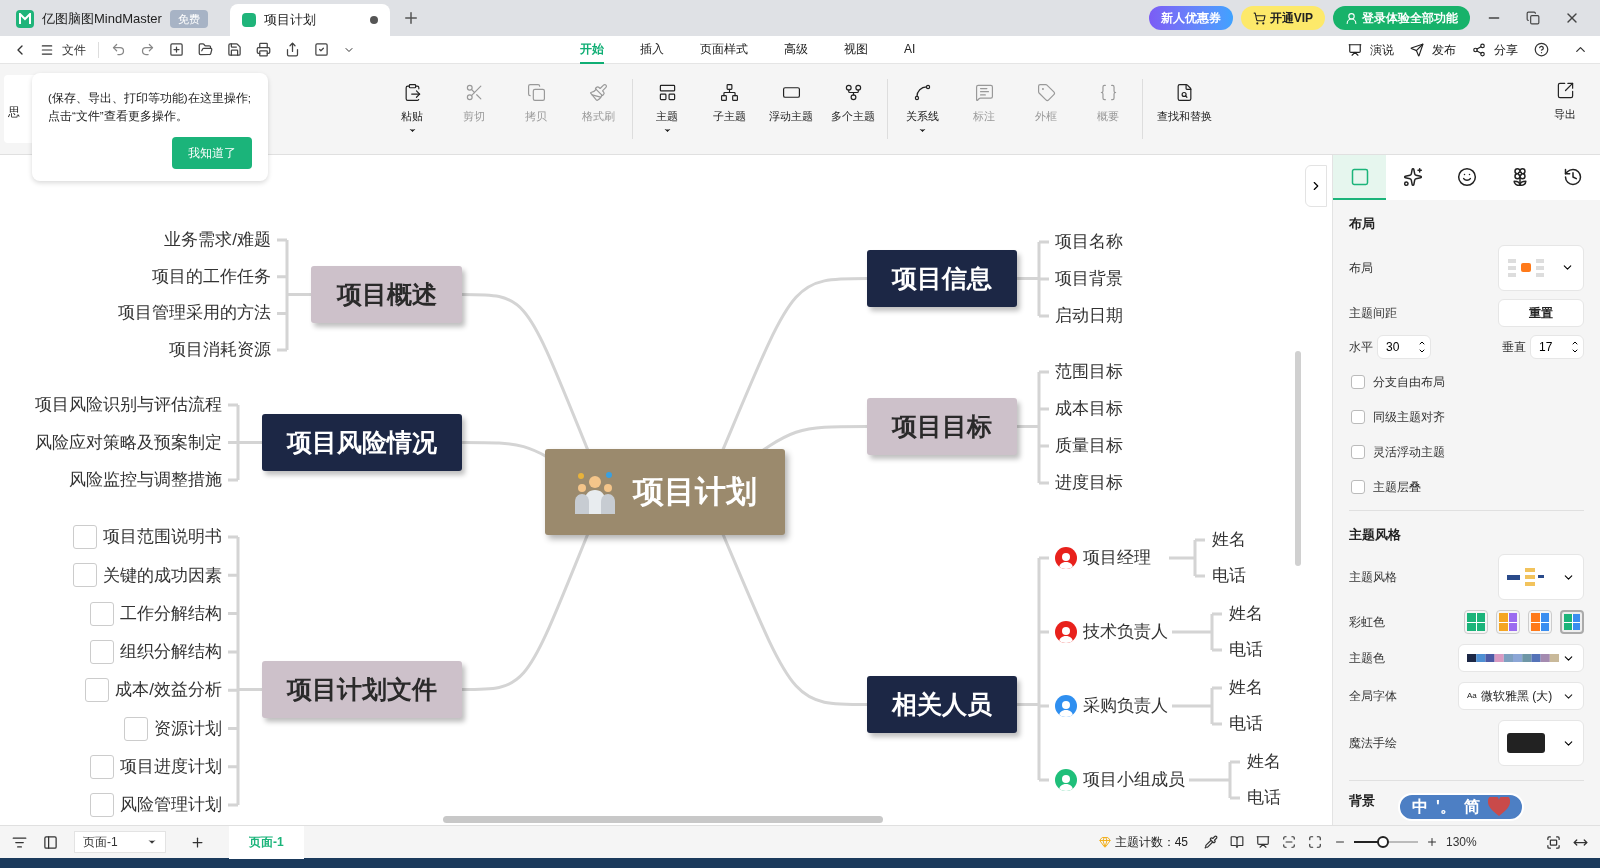 The height and width of the screenshot is (868, 1600). I want to click on topic-node: 项目概述, so click(386, 294).